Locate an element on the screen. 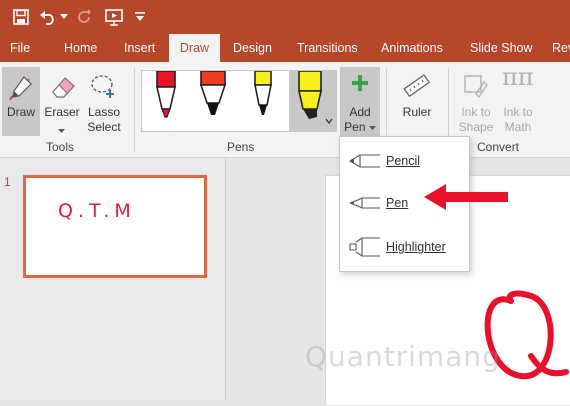  ink-to-math-label-line2: Math is located at coordinates (518, 127).